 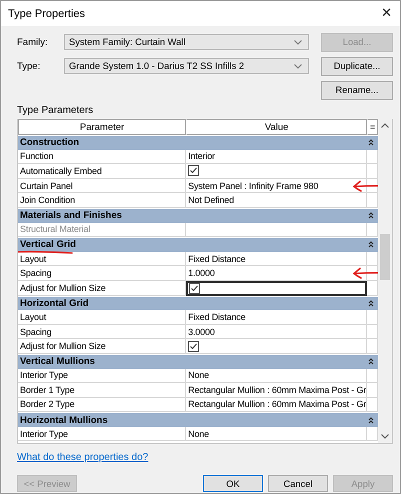 I want to click on parameter-name: Function, so click(x=102, y=157).